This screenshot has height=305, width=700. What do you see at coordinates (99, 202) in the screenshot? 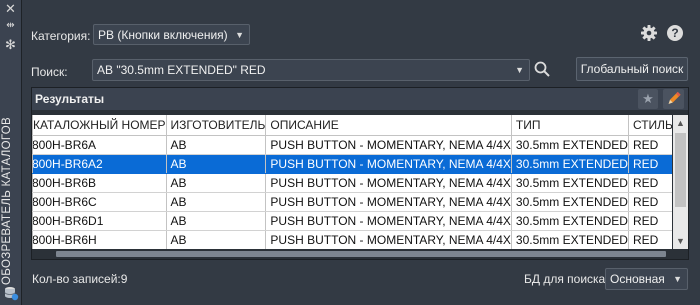
I see `catalog-cell: 800H-BR6C` at bounding box center [99, 202].